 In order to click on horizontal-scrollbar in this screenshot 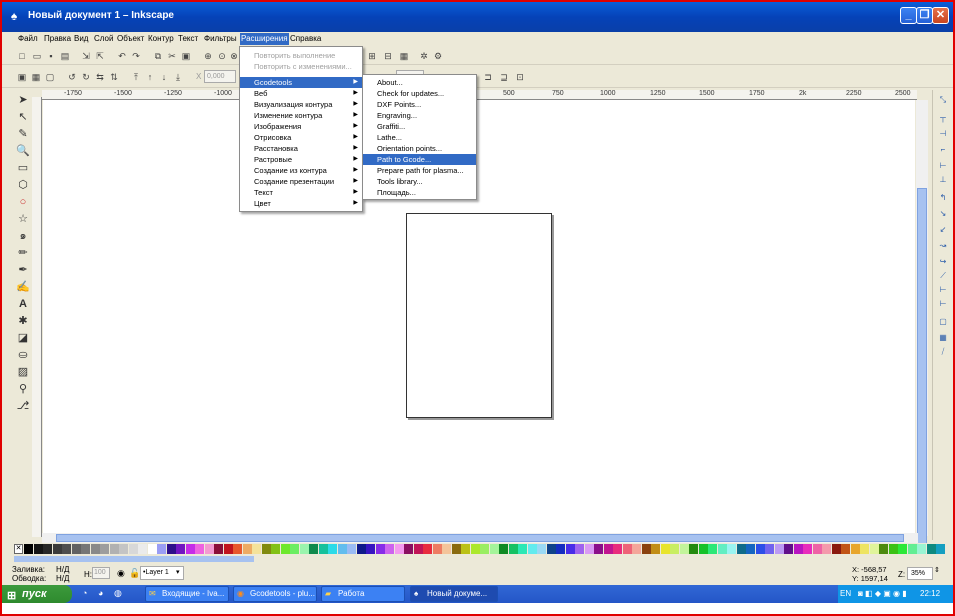, I will do `click(480, 538)`.